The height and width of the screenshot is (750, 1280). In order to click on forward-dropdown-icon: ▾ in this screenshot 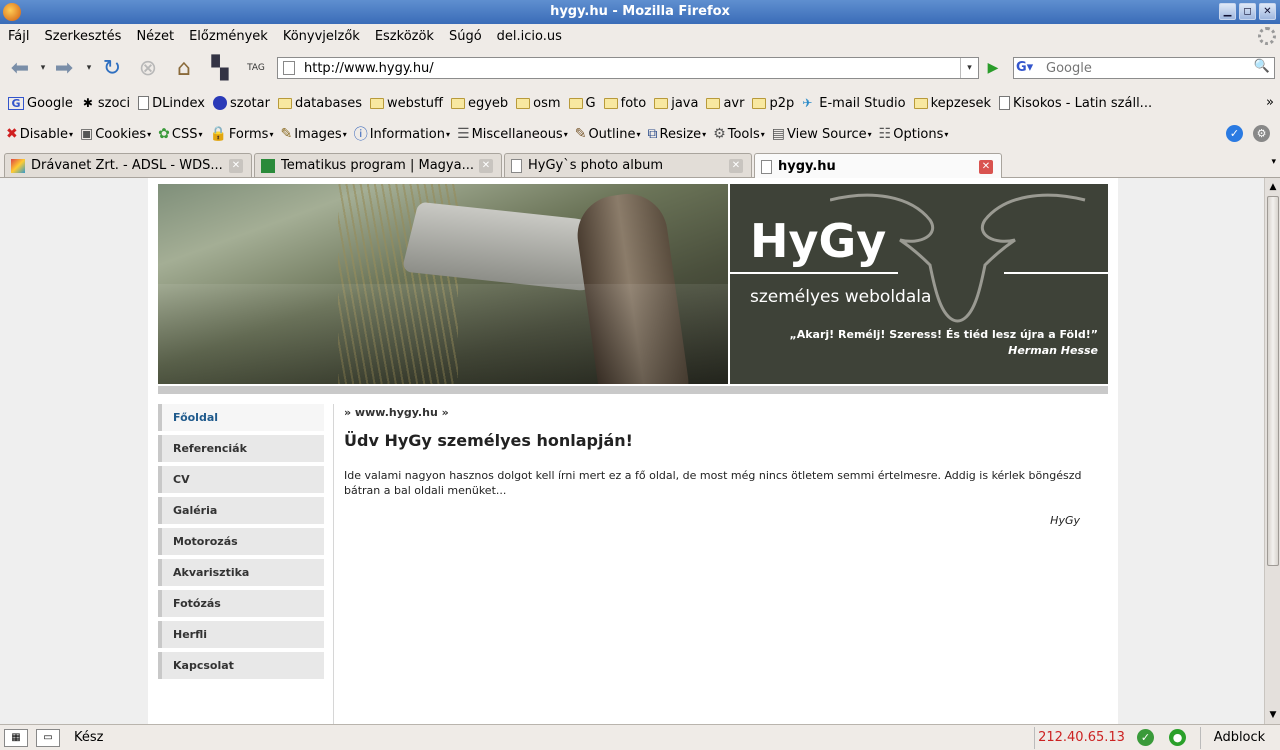, I will do `click(89, 68)`.